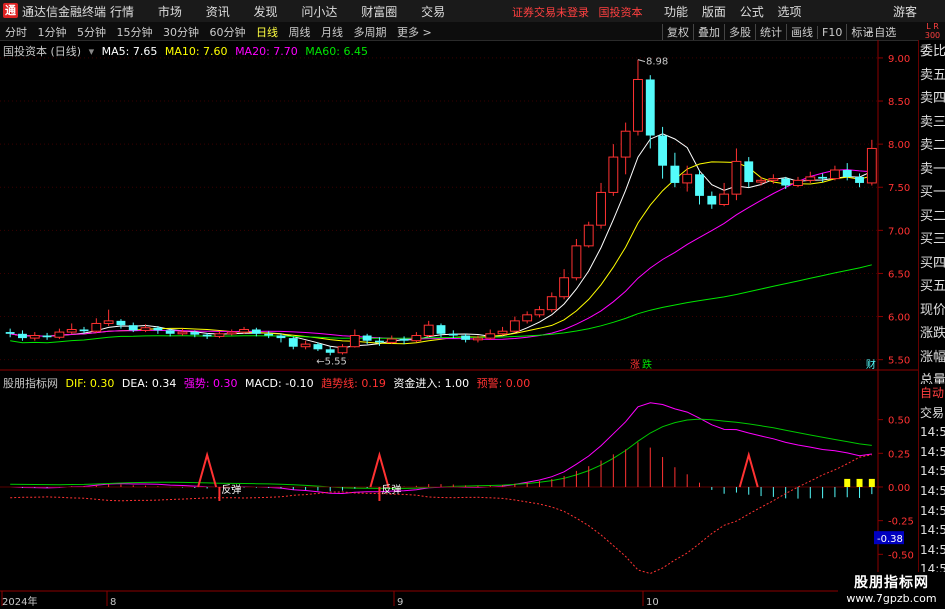 This screenshot has width=945, height=609. I want to click on tab-multi-period: 多周期, so click(370, 32).